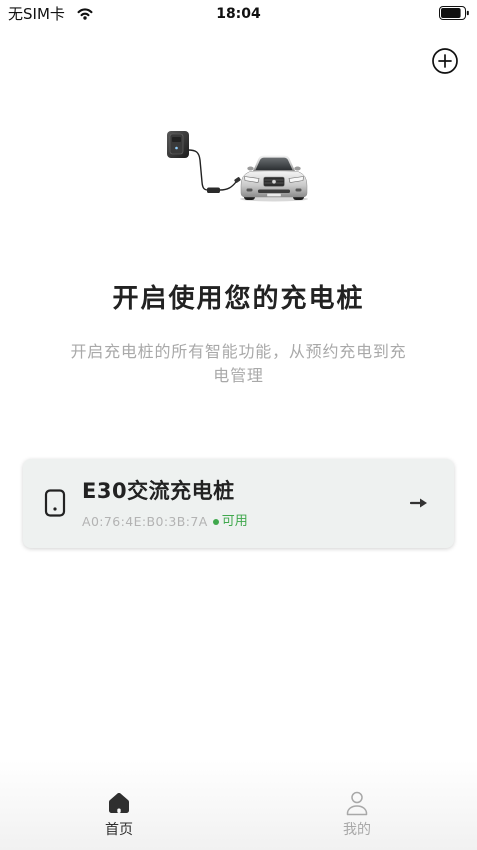 Image resolution: width=477 pixels, height=850 pixels. I want to click on tab-profile: 我的, so click(357, 805).